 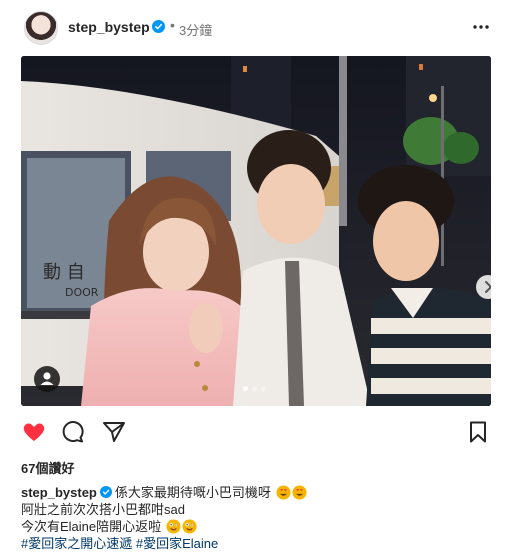 I want to click on bookmark-icon, so click(x=478, y=432).